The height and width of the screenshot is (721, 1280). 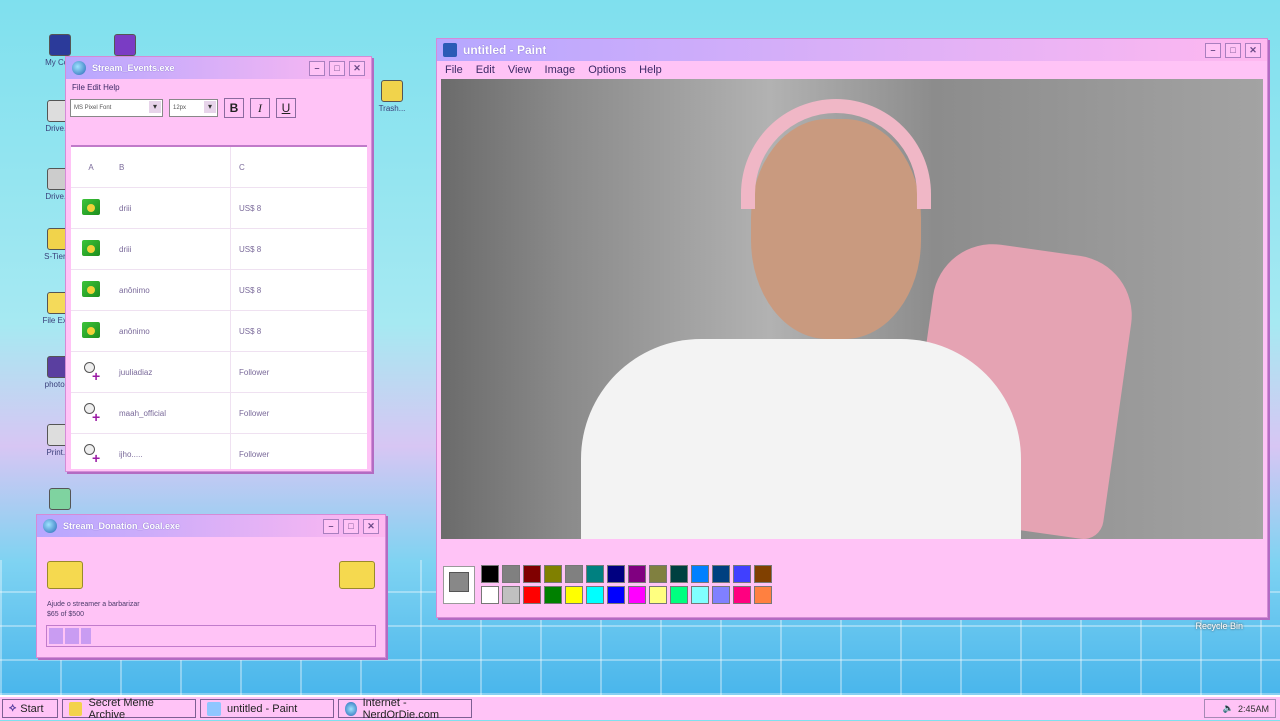 What do you see at coordinates (30, 708) in the screenshot?
I see `start-button: ⟡ Start` at bounding box center [30, 708].